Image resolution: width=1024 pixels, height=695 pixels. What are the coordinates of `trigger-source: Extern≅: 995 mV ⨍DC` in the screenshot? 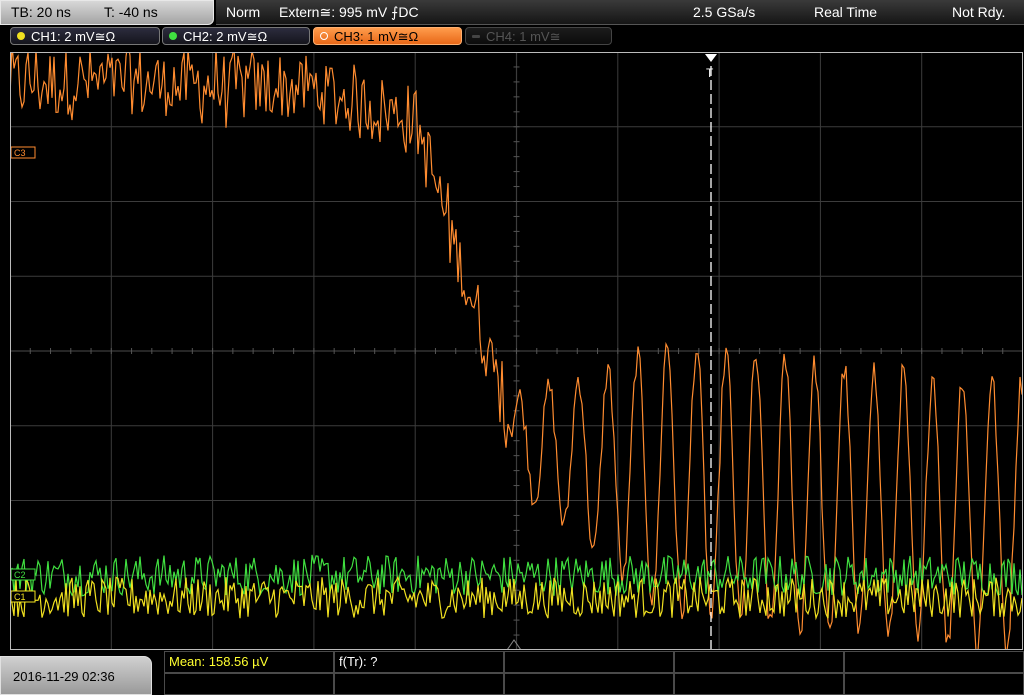 It's located at (349, 12).